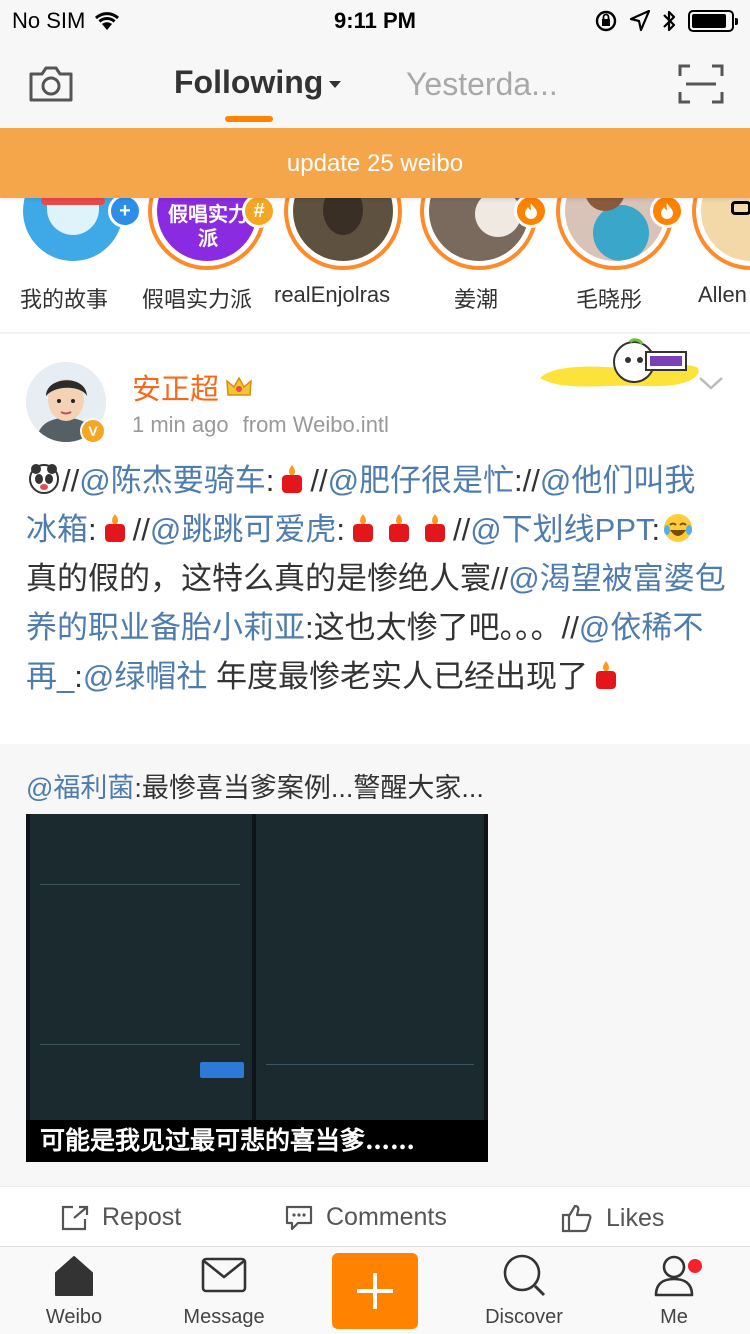 This screenshot has width=750, height=1334. What do you see at coordinates (249, 119) in the screenshot?
I see `active-tab-indicator` at bounding box center [249, 119].